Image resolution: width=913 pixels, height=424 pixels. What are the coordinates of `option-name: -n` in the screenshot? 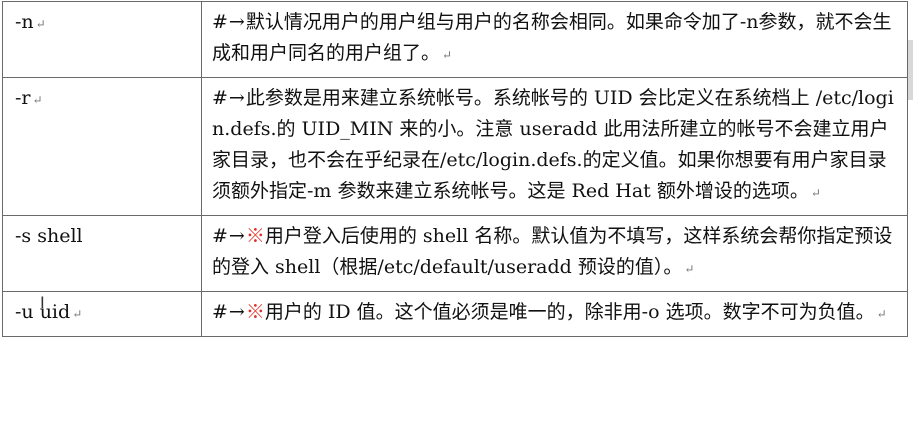 It's located at (24, 22).